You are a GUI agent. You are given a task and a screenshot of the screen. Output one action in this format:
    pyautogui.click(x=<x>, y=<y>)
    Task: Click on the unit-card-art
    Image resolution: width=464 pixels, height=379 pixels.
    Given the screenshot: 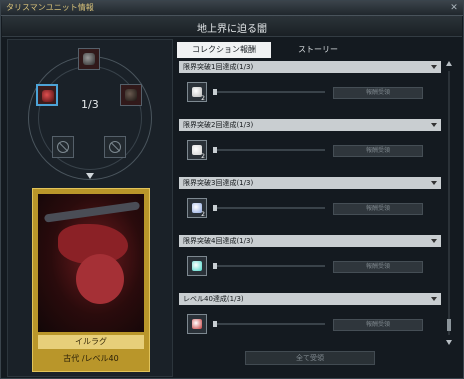 What is the action you would take?
    pyautogui.click(x=91, y=263)
    